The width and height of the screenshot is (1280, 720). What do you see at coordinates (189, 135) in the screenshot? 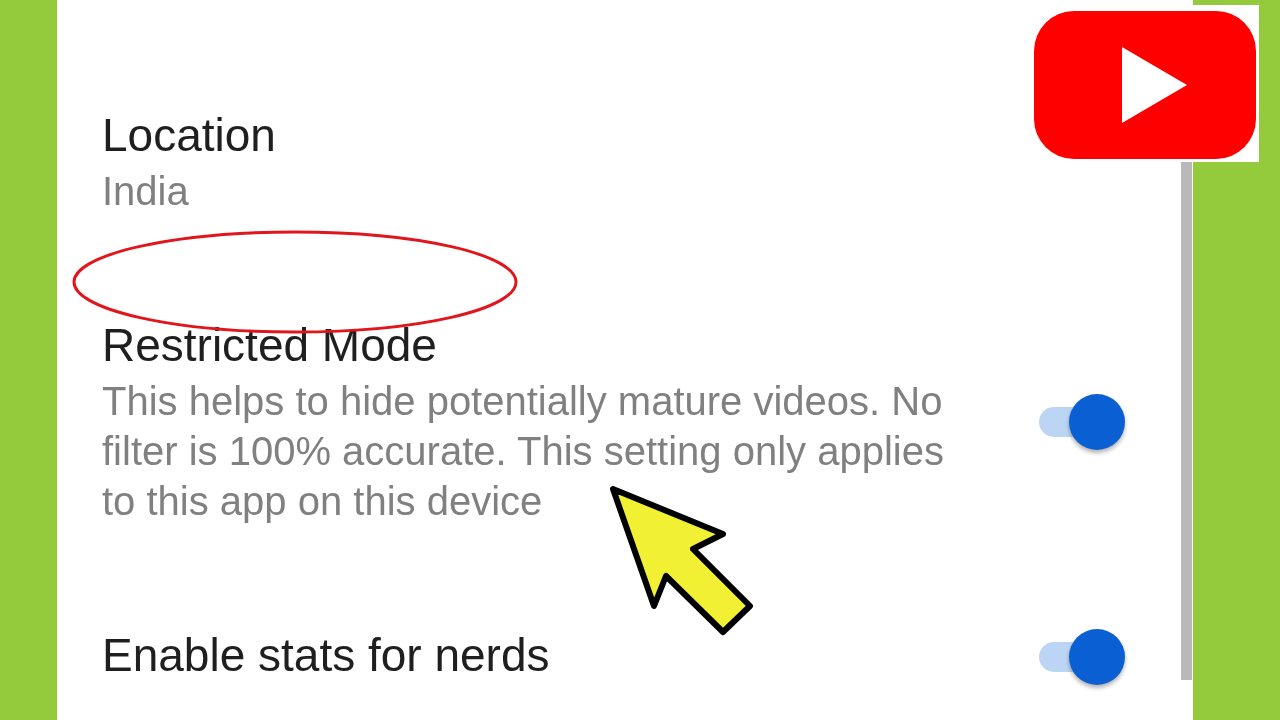
I see `setting-title: Location` at bounding box center [189, 135].